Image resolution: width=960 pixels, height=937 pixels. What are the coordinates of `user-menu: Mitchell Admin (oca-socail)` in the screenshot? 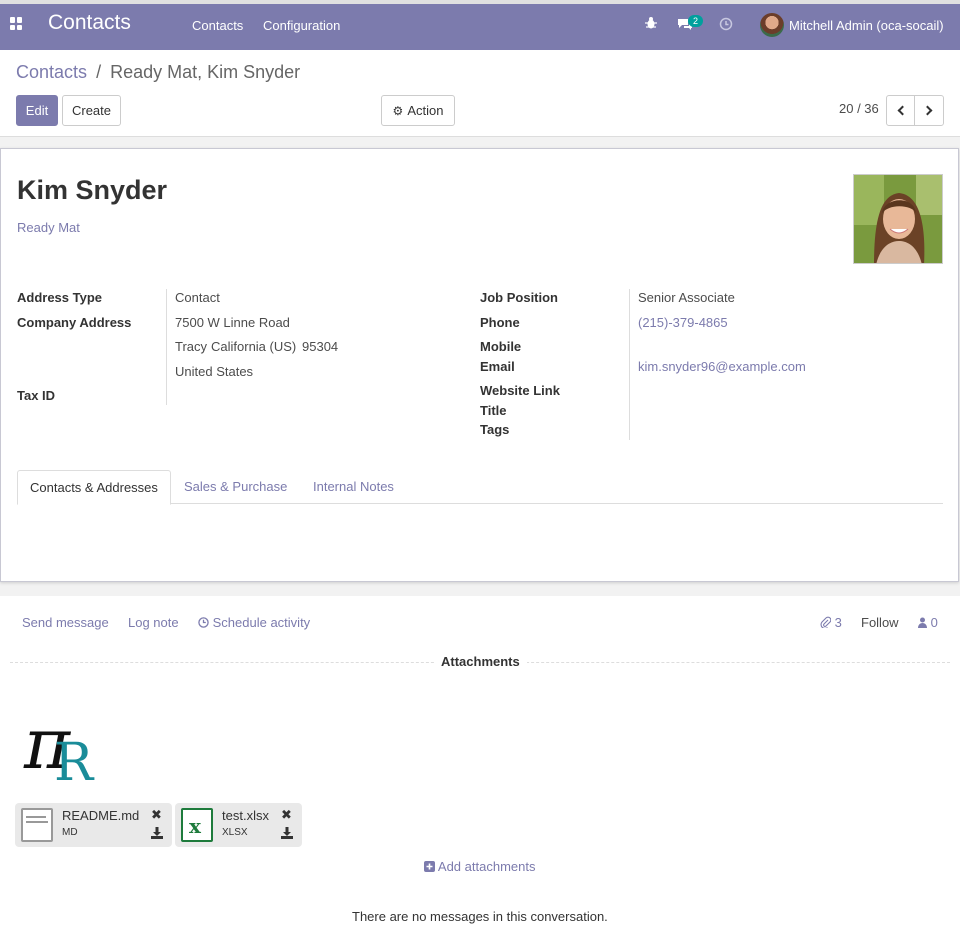 It's located at (866, 25).